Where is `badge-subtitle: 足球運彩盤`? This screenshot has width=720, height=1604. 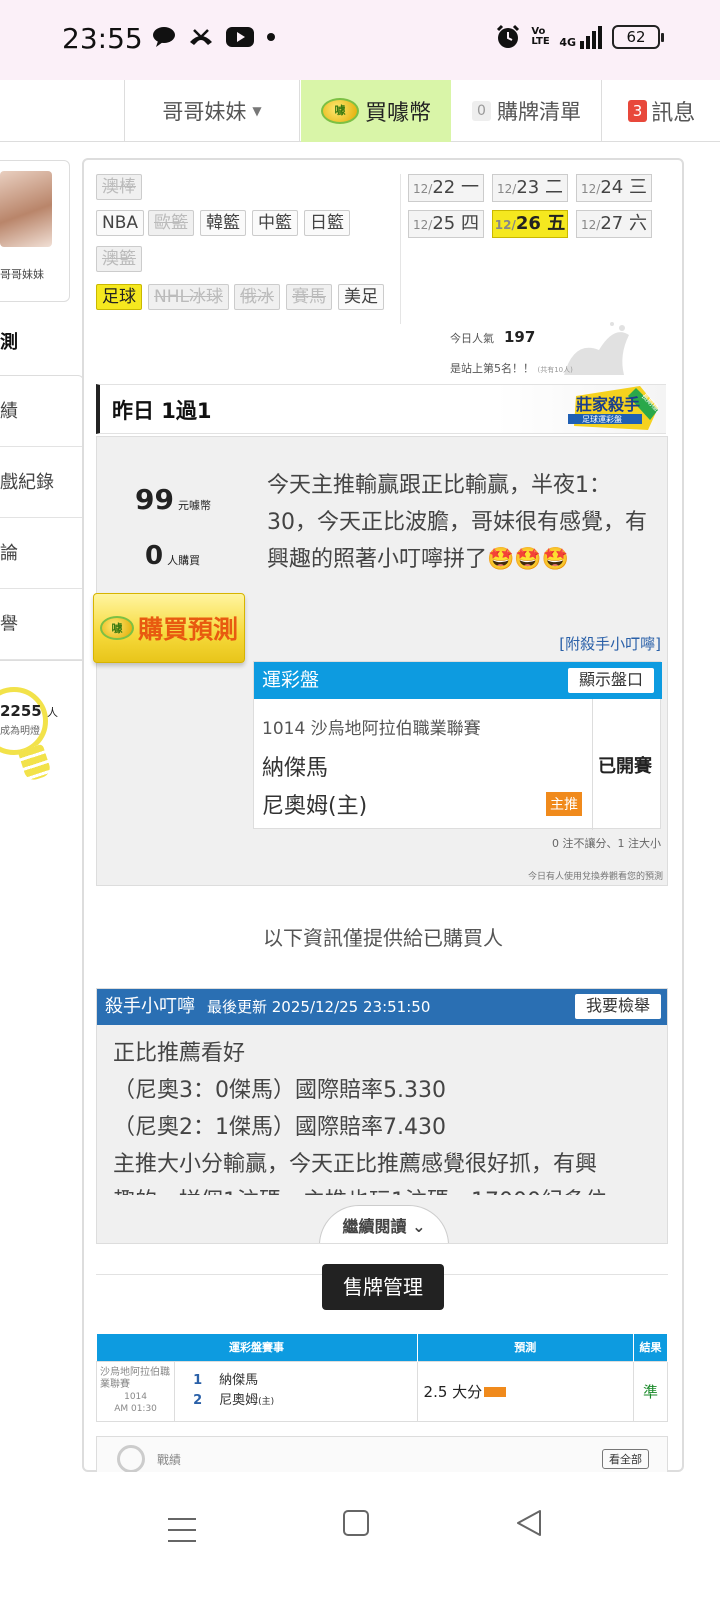
badge-subtitle: 足球運彩盤 is located at coordinates (602, 419).